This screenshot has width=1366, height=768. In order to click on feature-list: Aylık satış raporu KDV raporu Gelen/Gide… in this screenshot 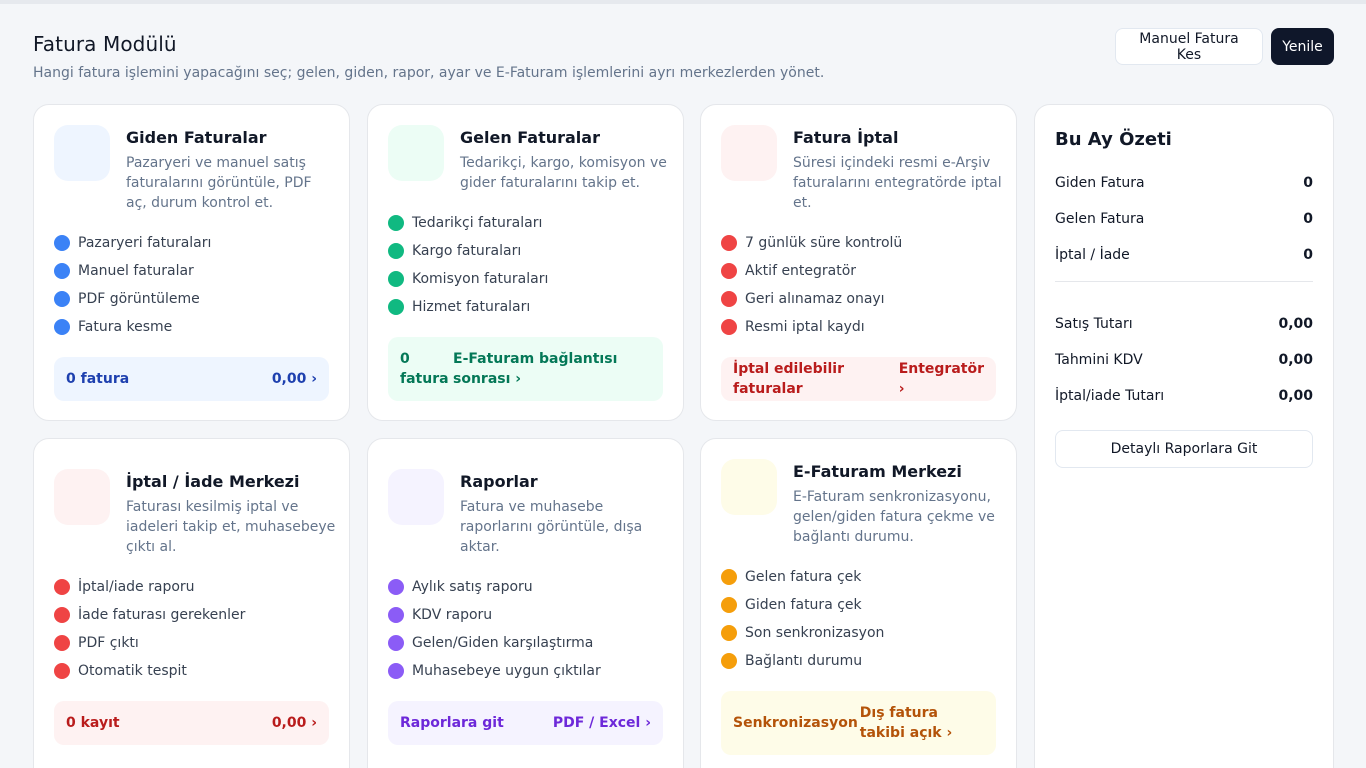, I will do `click(494, 629)`.